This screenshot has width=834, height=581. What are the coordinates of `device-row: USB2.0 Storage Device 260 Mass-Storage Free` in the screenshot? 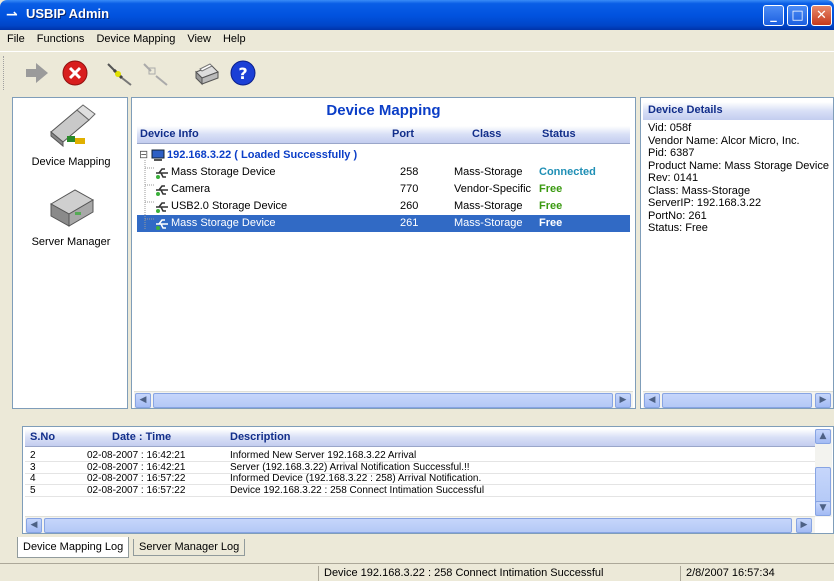 It's located at (383, 206).